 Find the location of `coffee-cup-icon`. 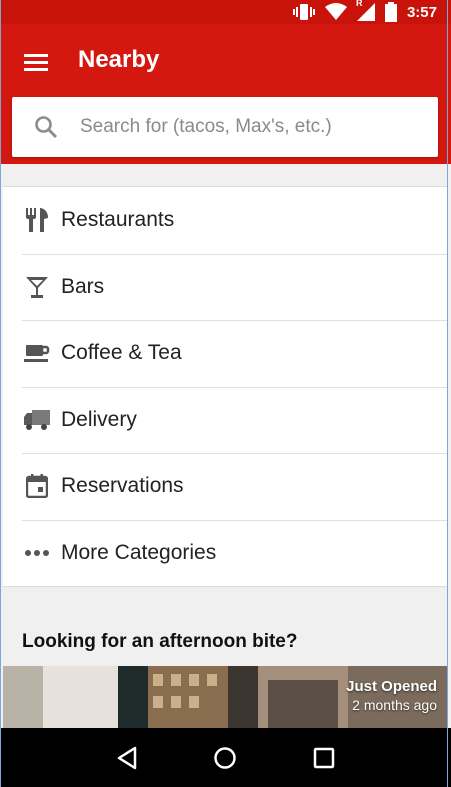

coffee-cup-icon is located at coordinates (37, 353).